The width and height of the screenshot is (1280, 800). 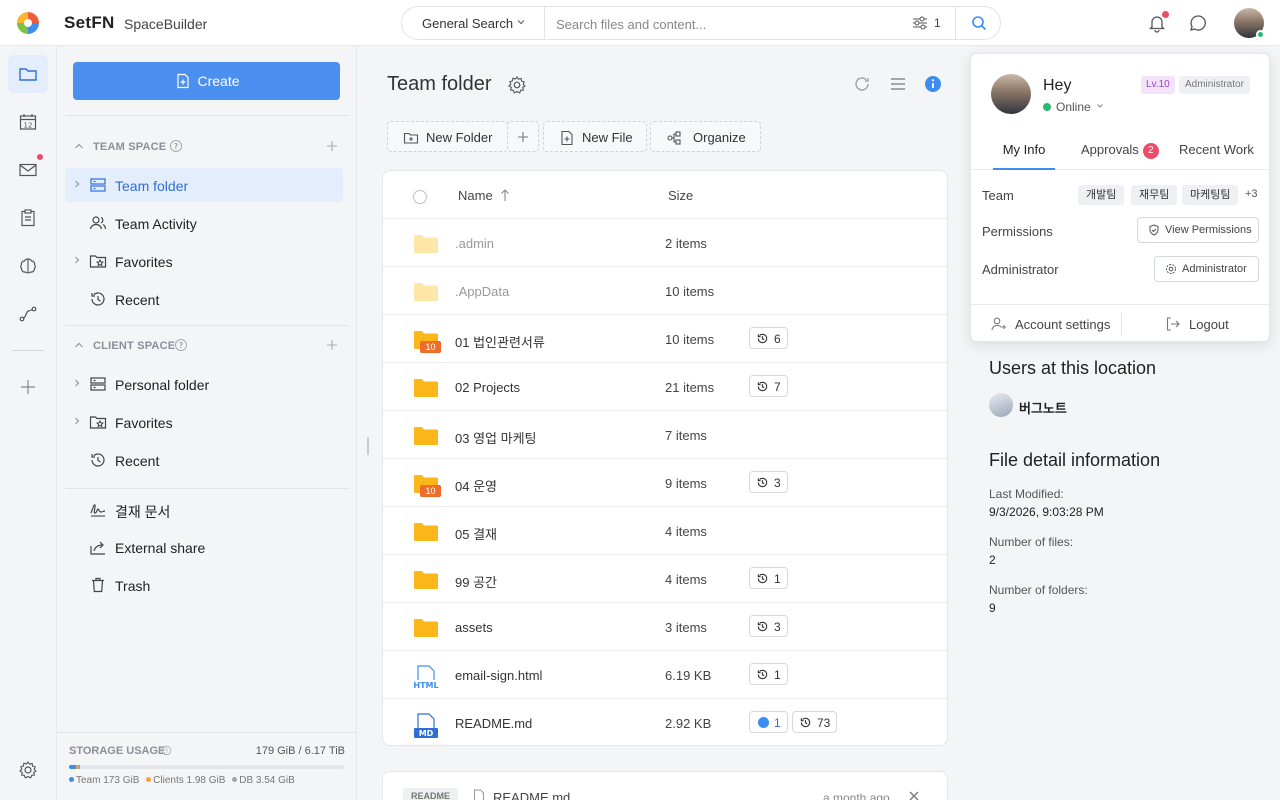 What do you see at coordinates (474, 627) in the screenshot?
I see `file-name: assets` at bounding box center [474, 627].